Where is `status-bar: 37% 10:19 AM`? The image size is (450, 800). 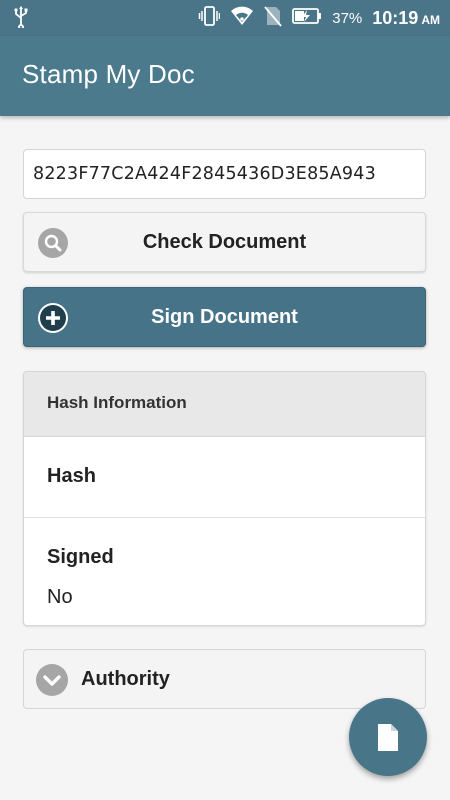
status-bar: 37% 10:19 AM is located at coordinates (225, 18).